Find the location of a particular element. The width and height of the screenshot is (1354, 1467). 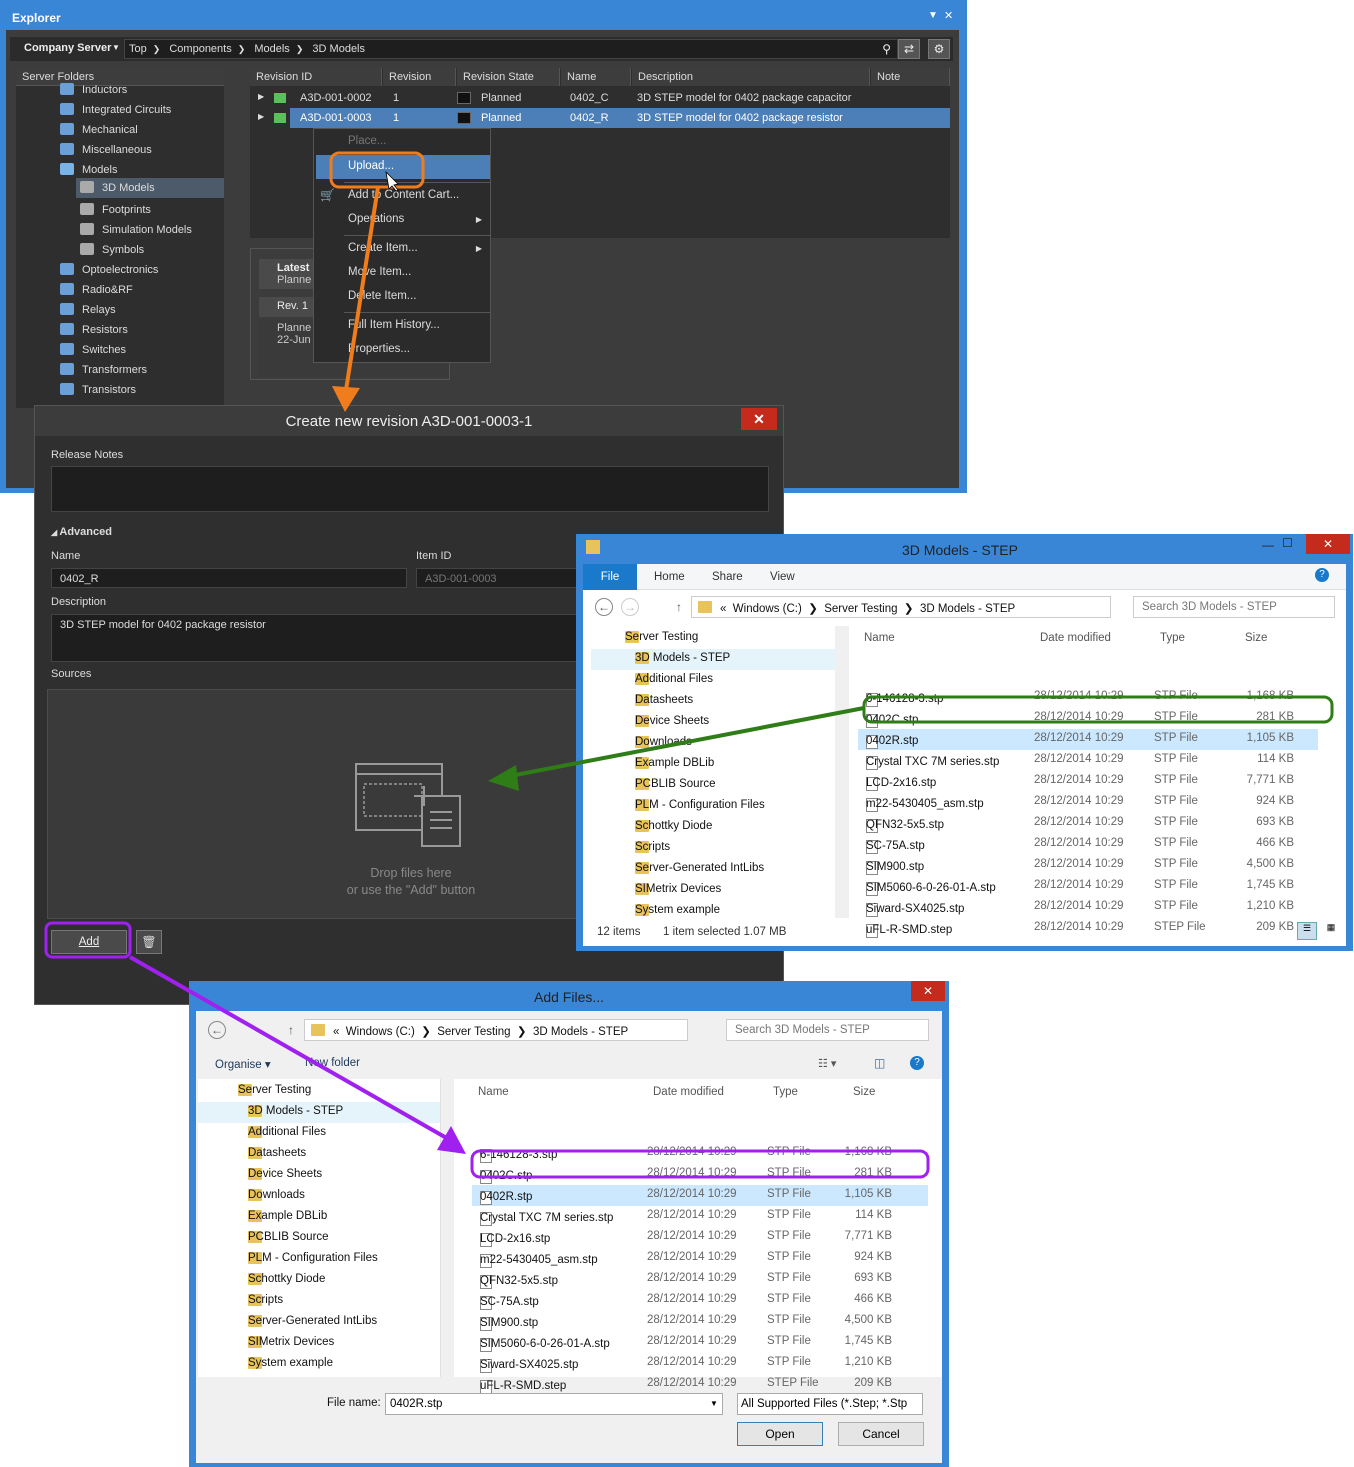

name-field: 0402_R is located at coordinates (229, 578).